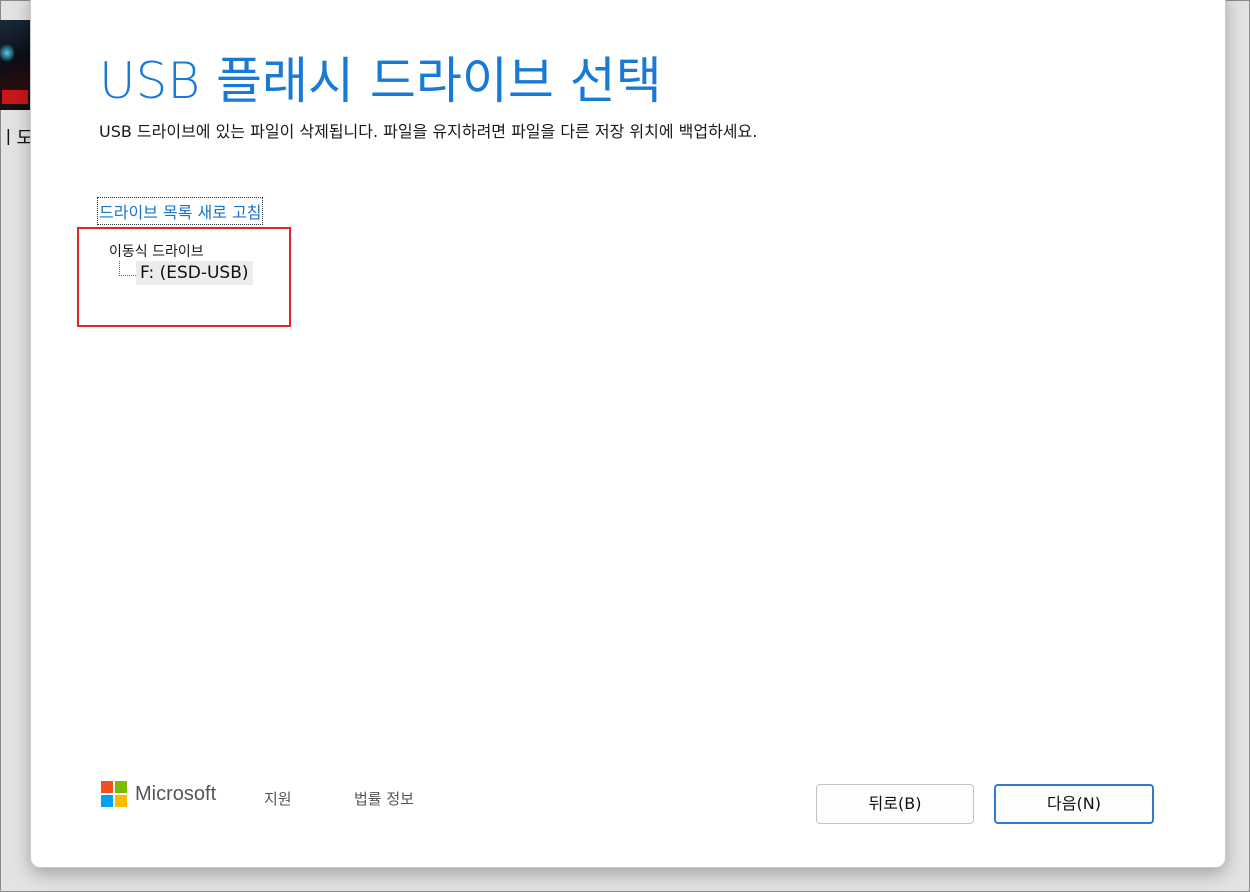  I want to click on microsoft-brand-text: Microsoft, so click(176, 793).